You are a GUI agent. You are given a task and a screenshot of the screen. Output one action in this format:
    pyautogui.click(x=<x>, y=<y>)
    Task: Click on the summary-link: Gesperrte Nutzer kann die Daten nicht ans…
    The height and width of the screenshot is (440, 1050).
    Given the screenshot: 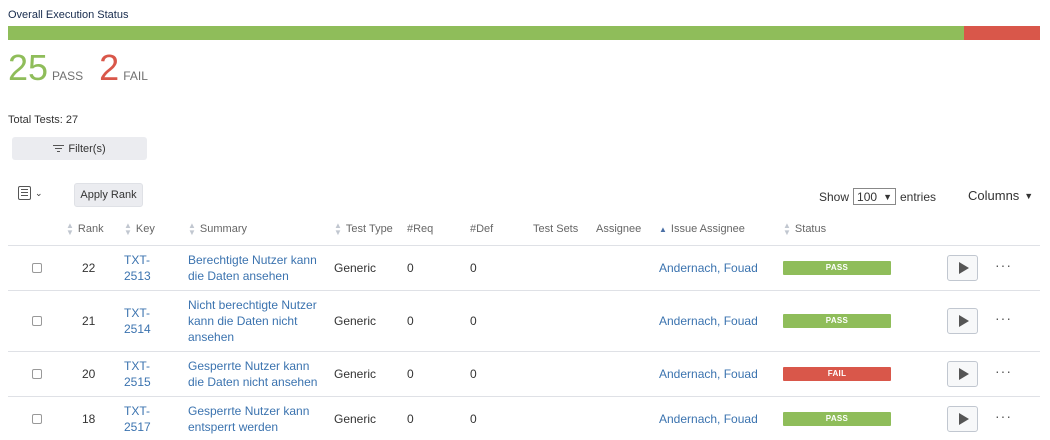 What is the action you would take?
    pyautogui.click(x=261, y=374)
    